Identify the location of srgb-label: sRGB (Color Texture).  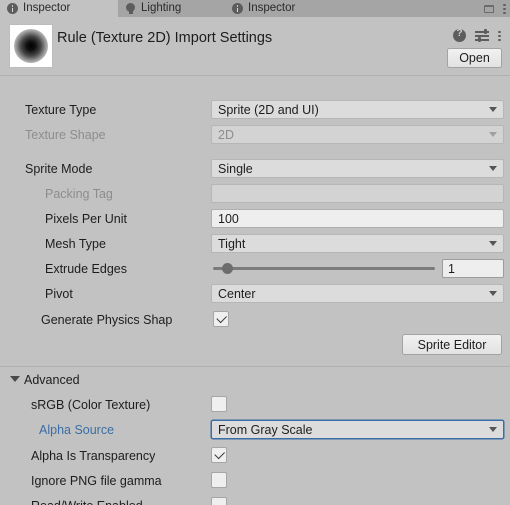
(91, 404).